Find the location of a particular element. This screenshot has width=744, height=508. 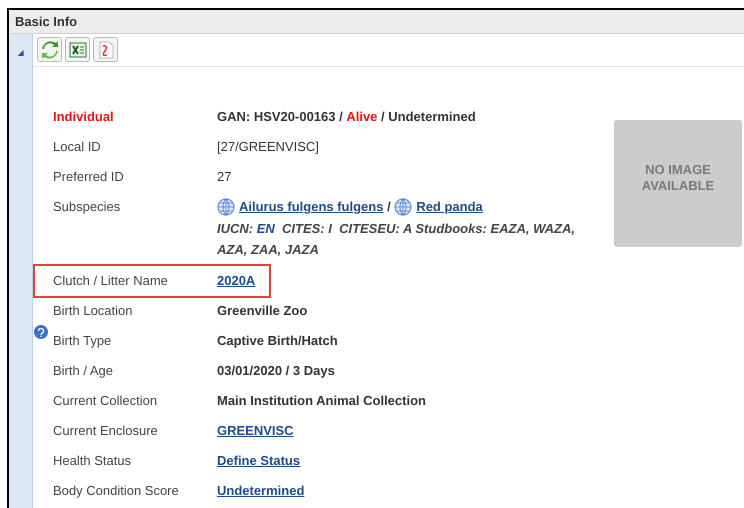

field-value: Main Institution Animal Collection is located at coordinates (321, 401).